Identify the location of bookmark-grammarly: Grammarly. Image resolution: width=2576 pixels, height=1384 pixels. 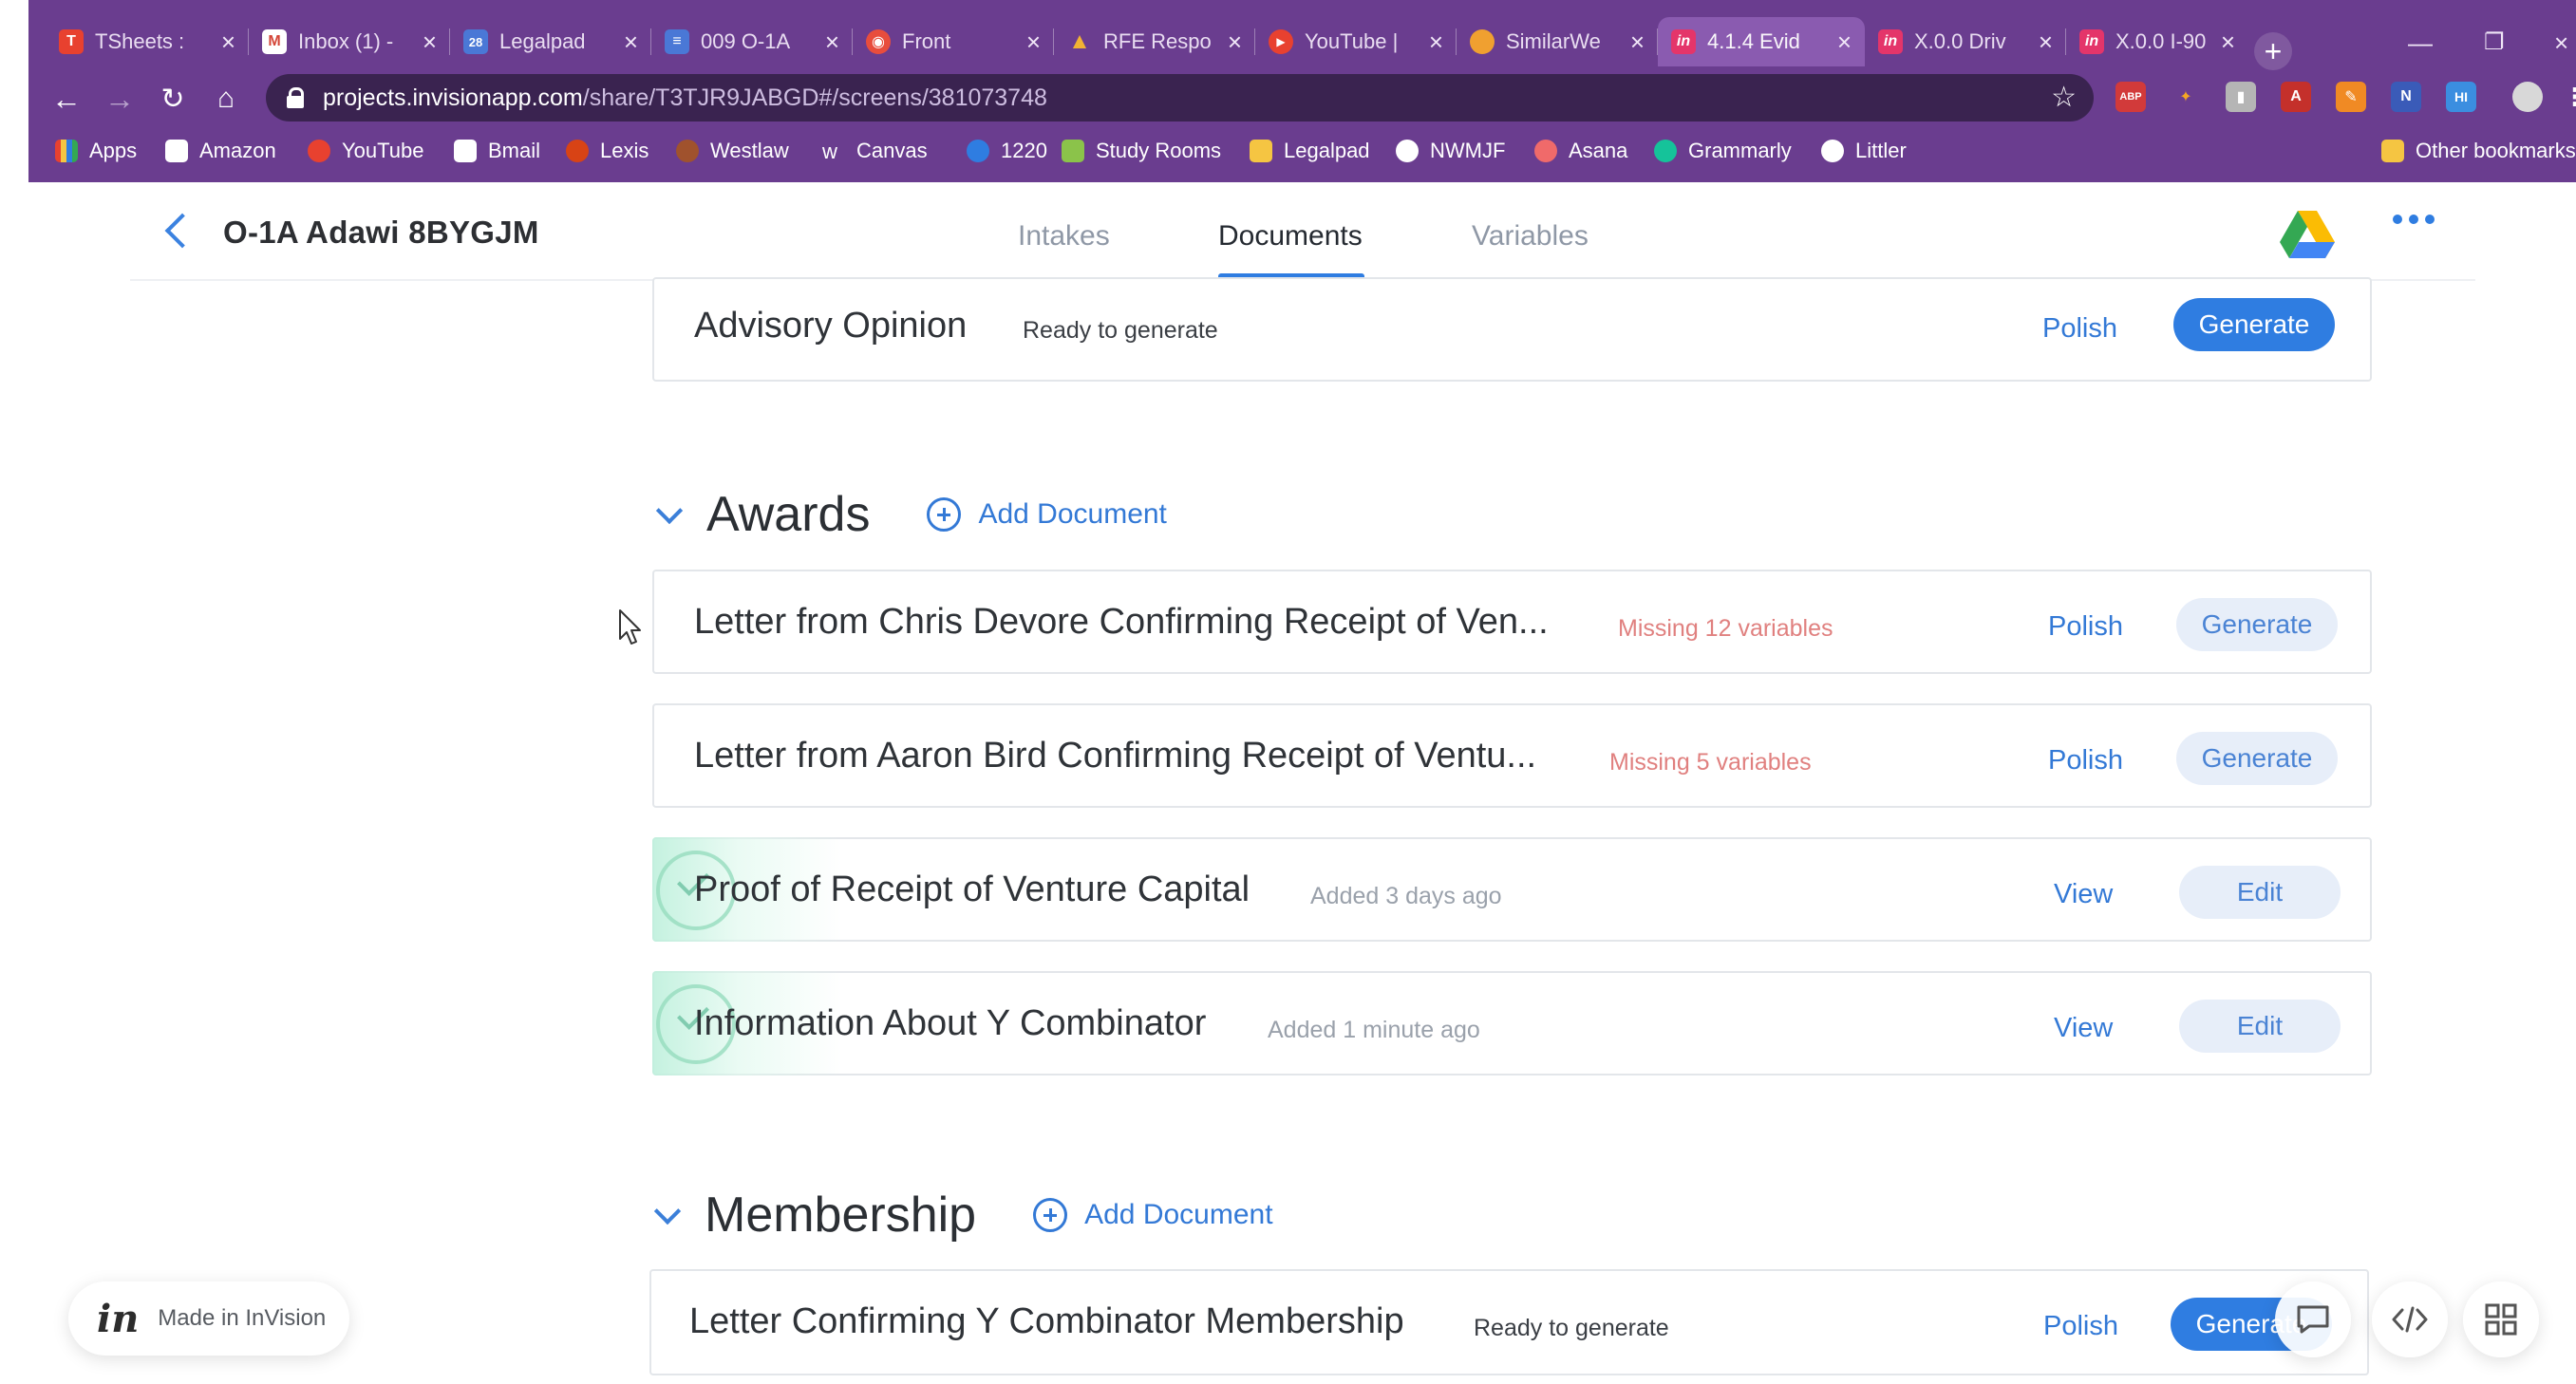
(1723, 151).